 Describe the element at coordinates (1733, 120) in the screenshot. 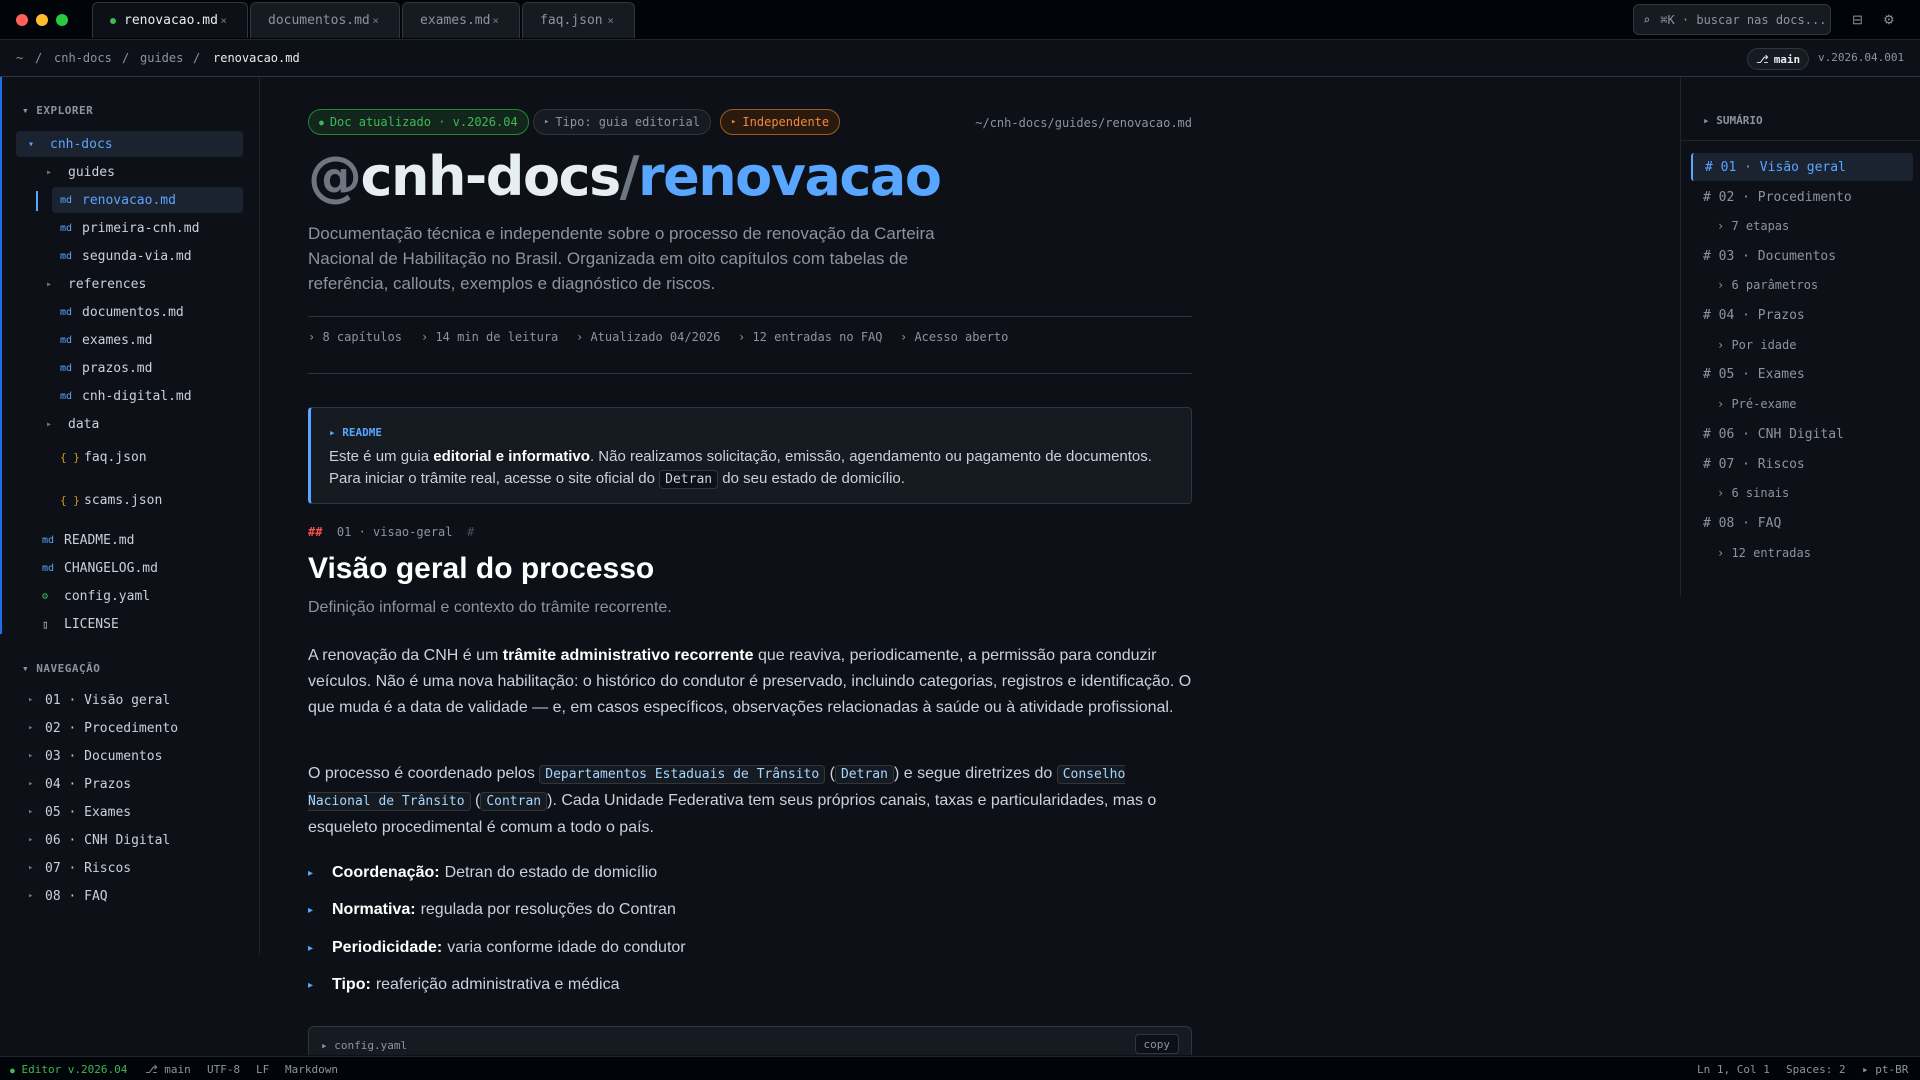

I see `toc-title: ▸ SUMÁRIO` at that location.